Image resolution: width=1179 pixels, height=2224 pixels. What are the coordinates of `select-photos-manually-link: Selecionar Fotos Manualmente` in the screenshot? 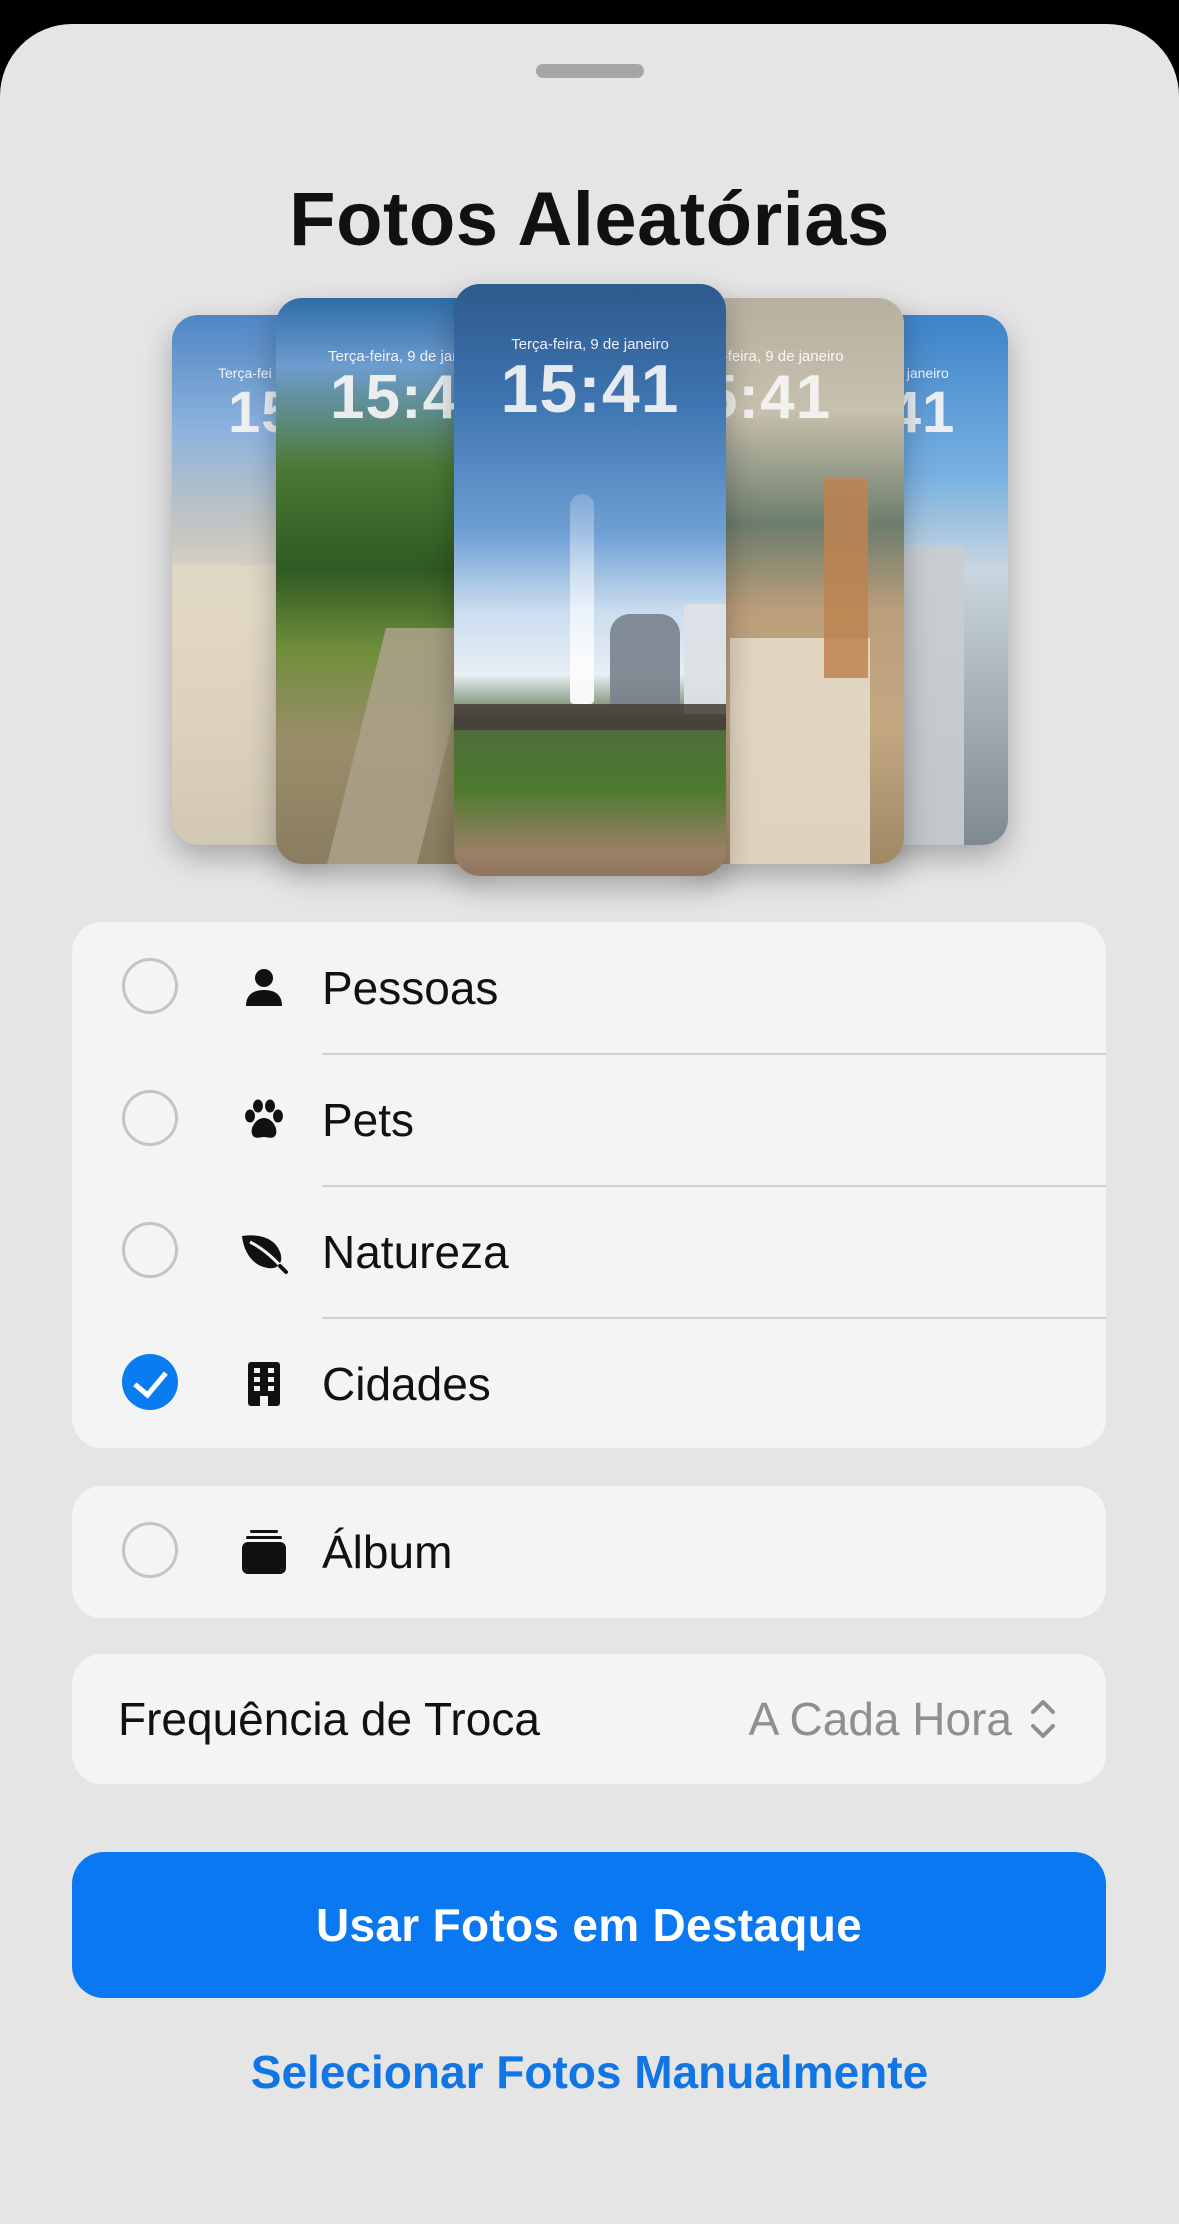 It's located at (589, 2072).